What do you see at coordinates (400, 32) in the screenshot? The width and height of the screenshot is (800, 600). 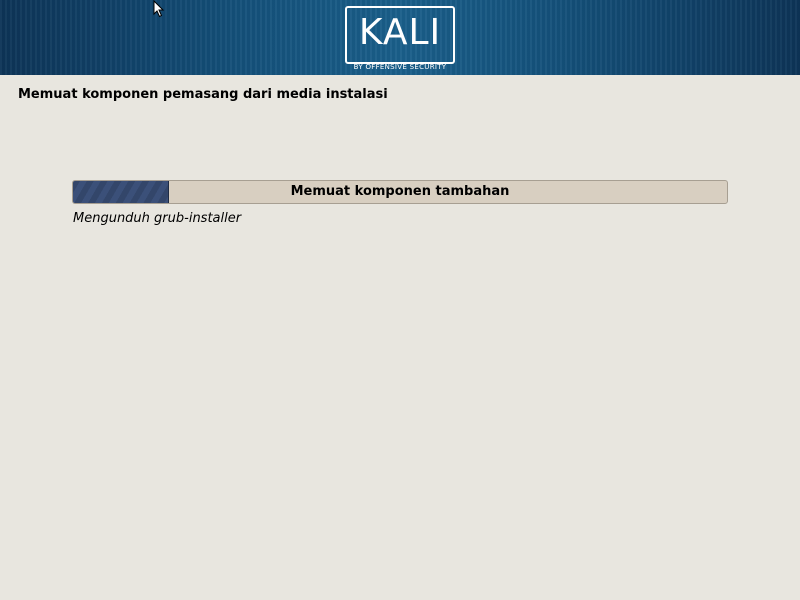 I see `logo-text: KALI` at bounding box center [400, 32].